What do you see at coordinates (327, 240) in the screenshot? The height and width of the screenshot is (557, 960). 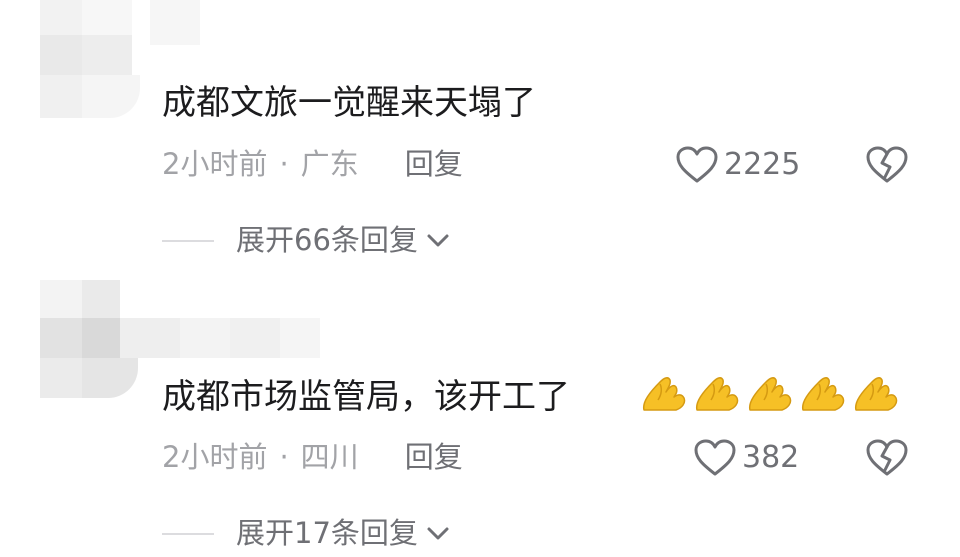 I see `expand-replies-label: 展开66条回复` at bounding box center [327, 240].